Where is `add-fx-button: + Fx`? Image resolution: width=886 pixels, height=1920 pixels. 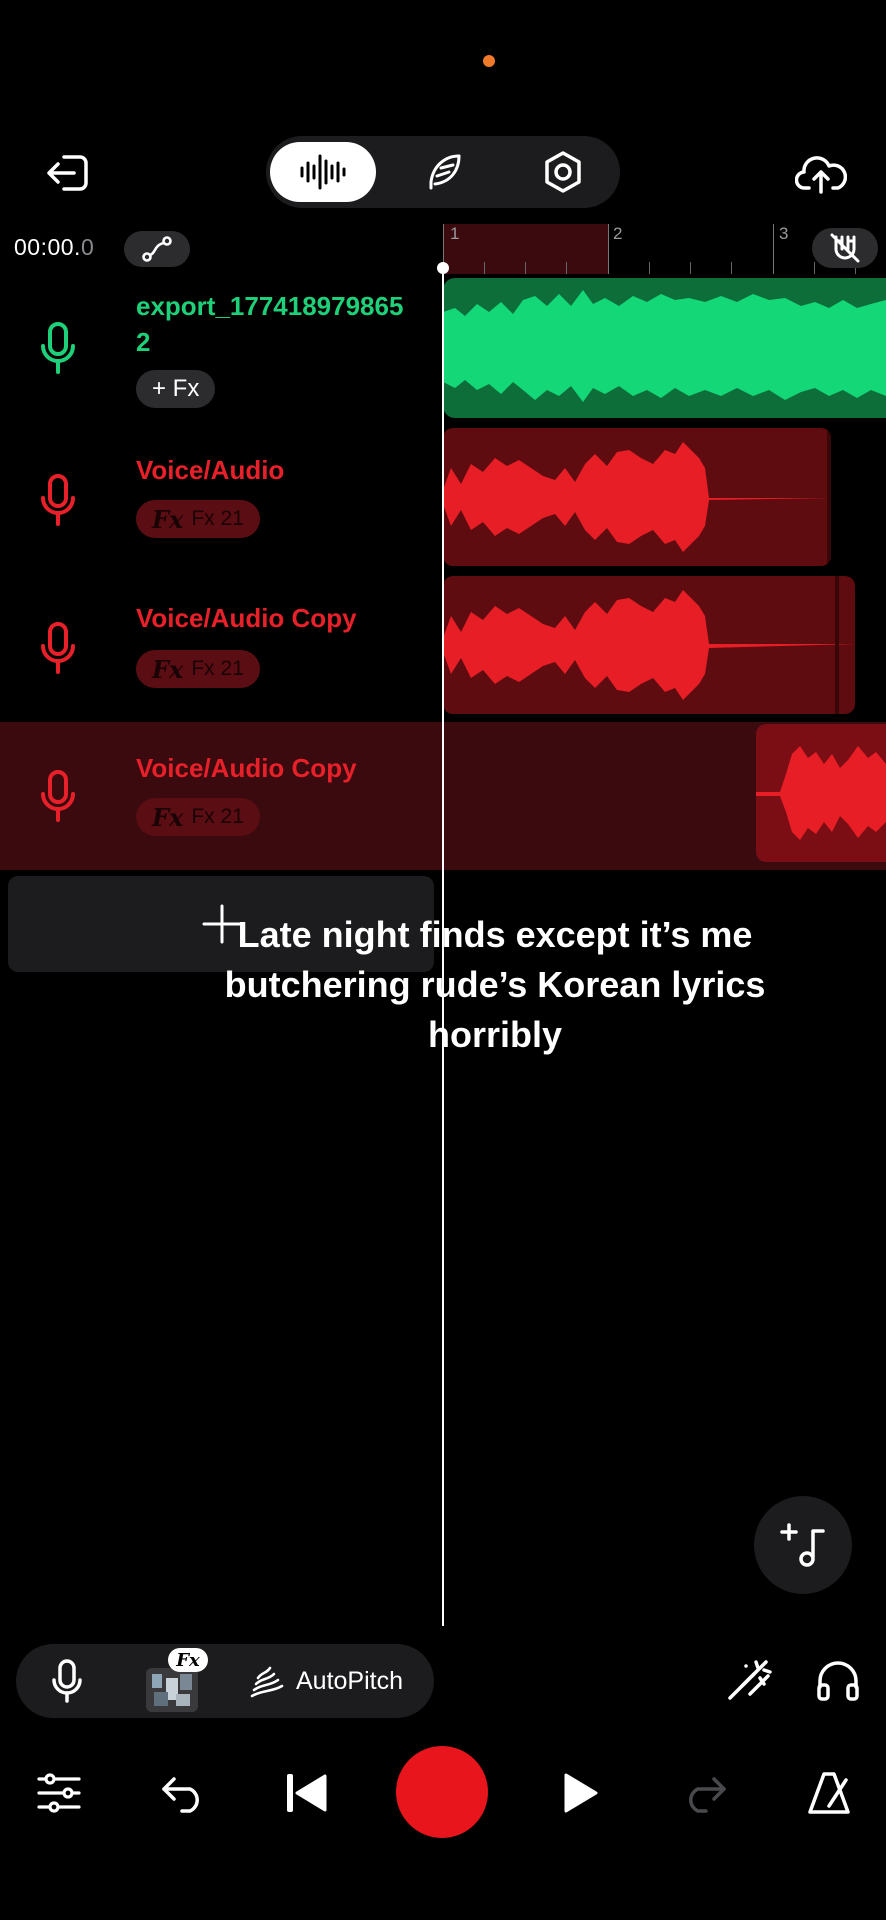
add-fx-button: + Fx is located at coordinates (176, 389).